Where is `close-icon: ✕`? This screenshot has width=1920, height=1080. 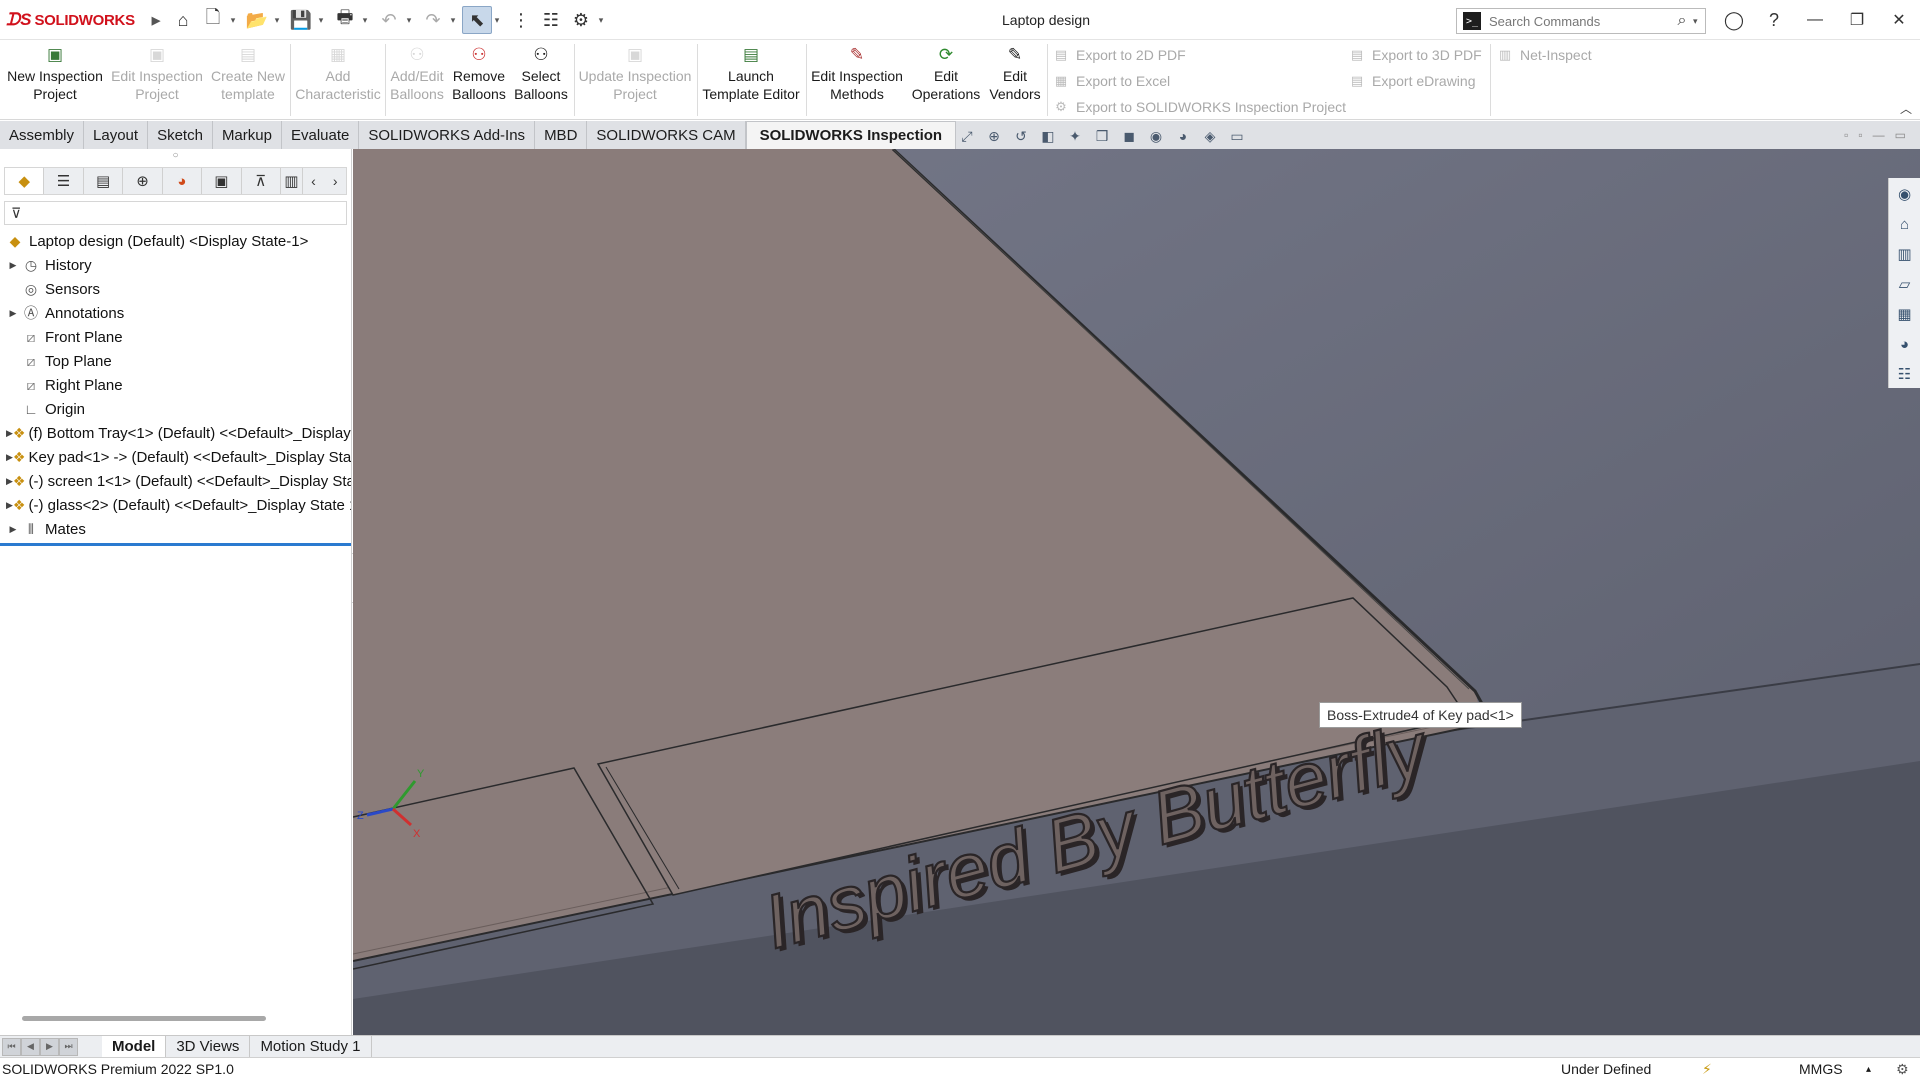
close-icon: ✕ is located at coordinates (1899, 20).